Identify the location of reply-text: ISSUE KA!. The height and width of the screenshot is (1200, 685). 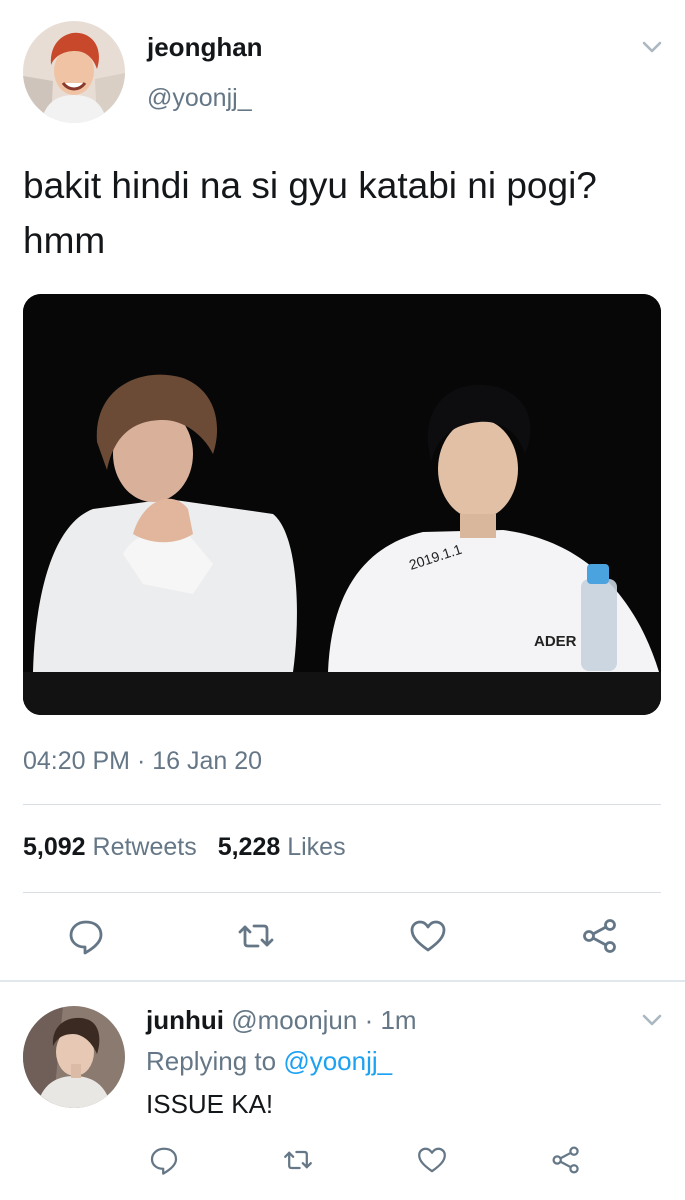
(210, 1104).